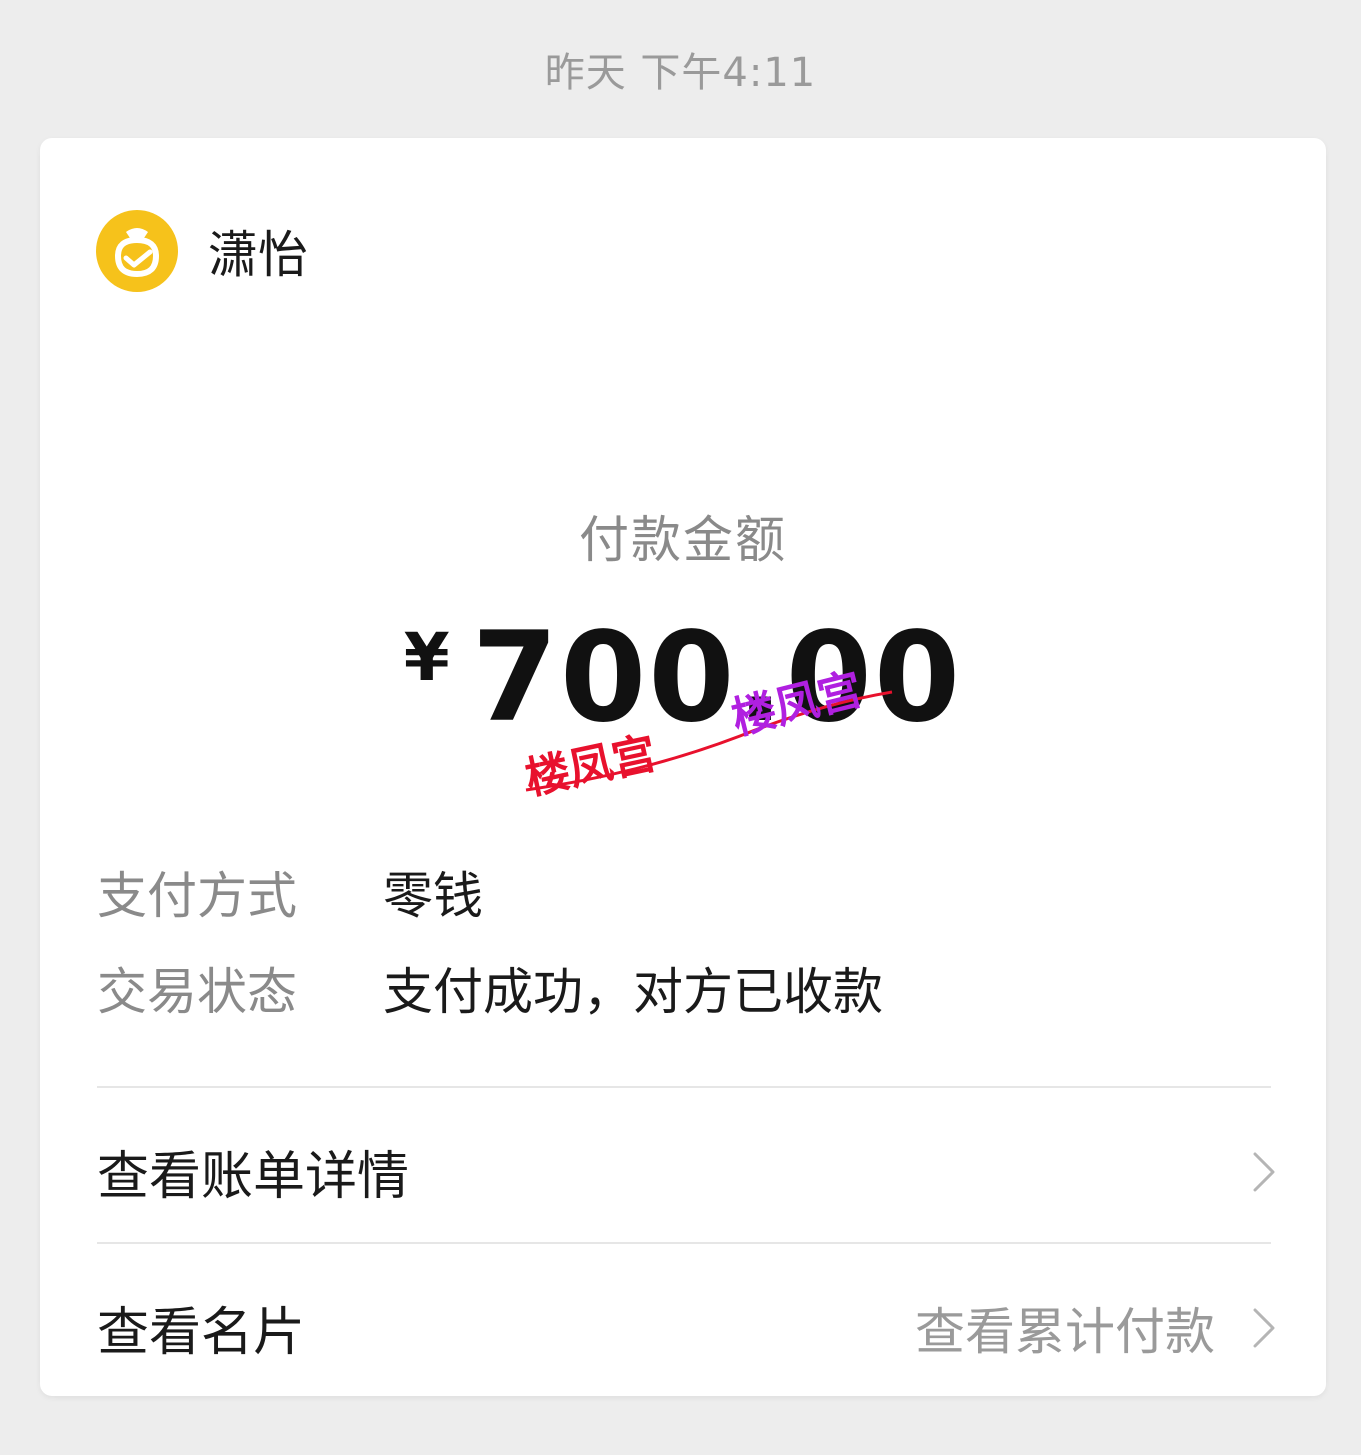 The height and width of the screenshot is (1455, 1361). Describe the element at coordinates (426, 657) in the screenshot. I see `currency-symbol: ¥` at that location.